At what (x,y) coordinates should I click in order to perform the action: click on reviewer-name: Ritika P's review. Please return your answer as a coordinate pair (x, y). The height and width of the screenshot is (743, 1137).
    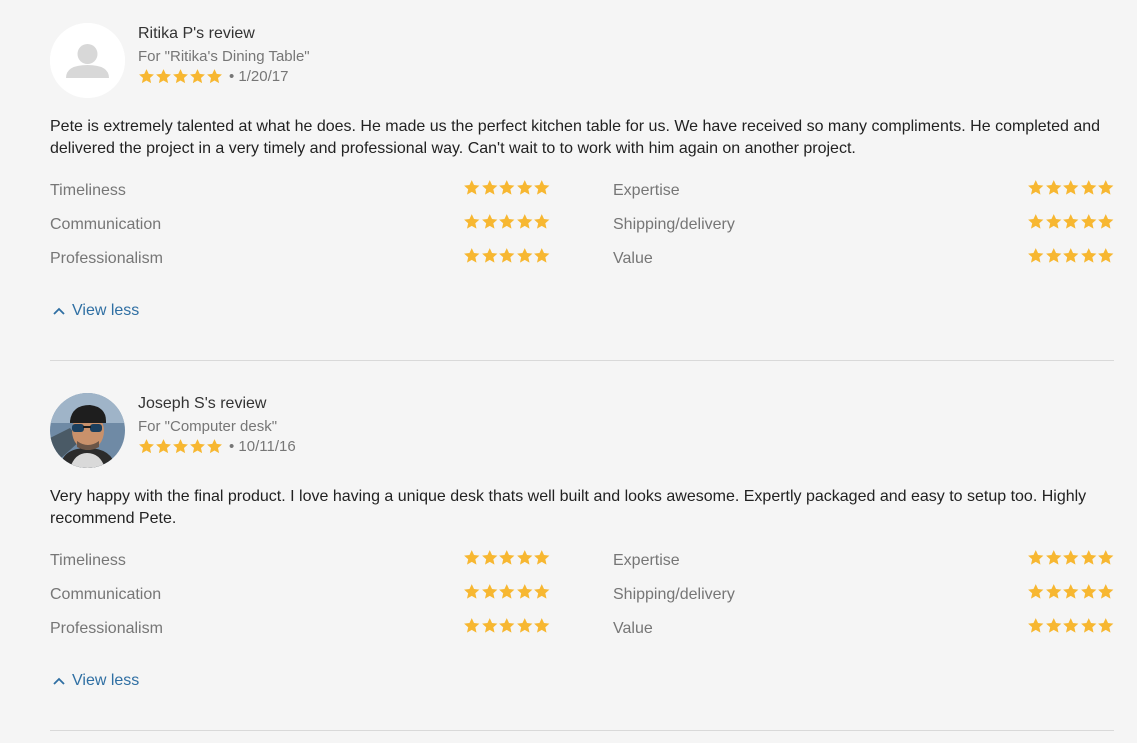
    Looking at the image, I should click on (196, 33).